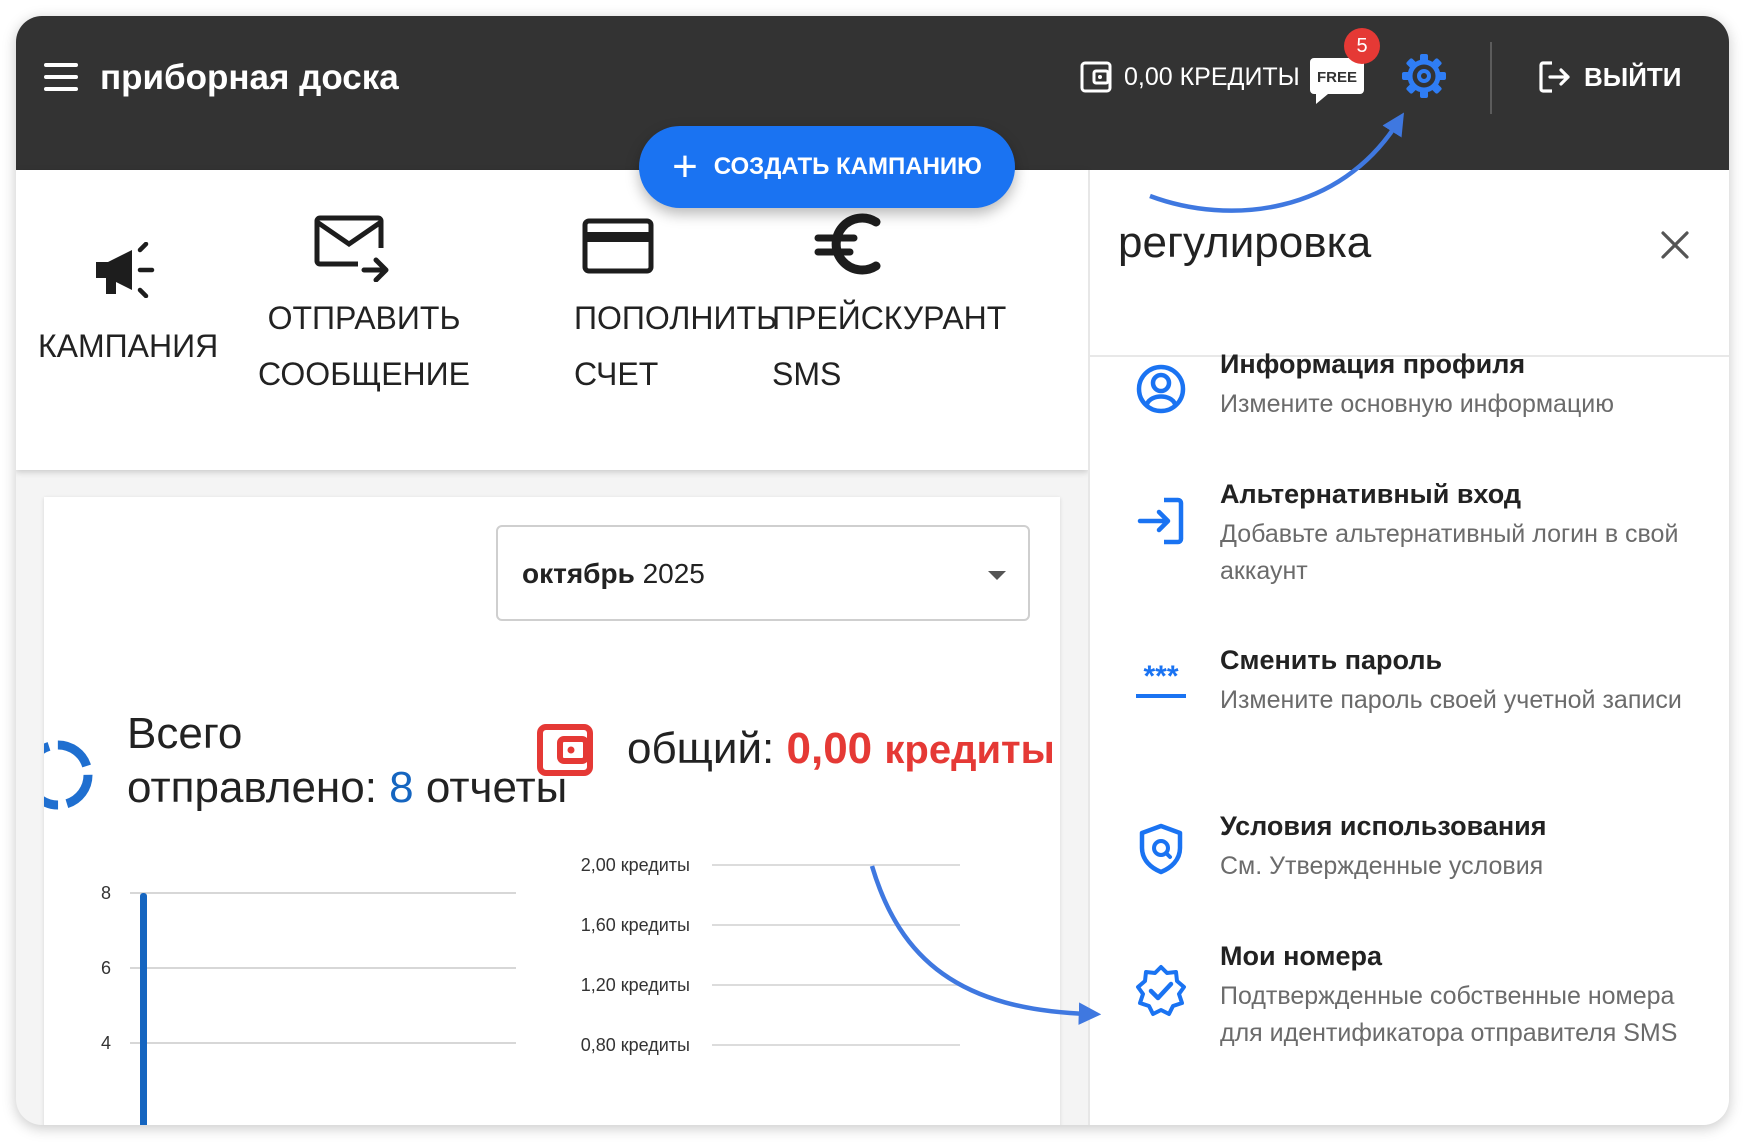 This screenshot has width=1750, height=1146. What do you see at coordinates (351, 248) in the screenshot?
I see `mail-send-icon` at bounding box center [351, 248].